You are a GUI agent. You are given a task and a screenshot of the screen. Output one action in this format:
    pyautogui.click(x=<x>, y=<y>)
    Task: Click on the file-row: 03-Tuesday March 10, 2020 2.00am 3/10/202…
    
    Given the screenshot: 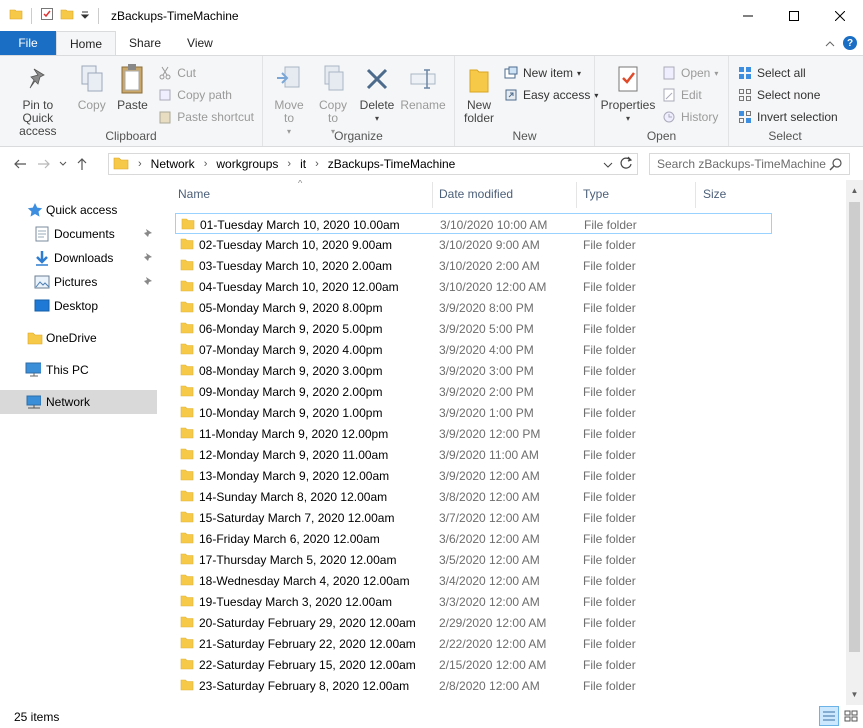 What is the action you would take?
    pyautogui.click(x=473, y=265)
    